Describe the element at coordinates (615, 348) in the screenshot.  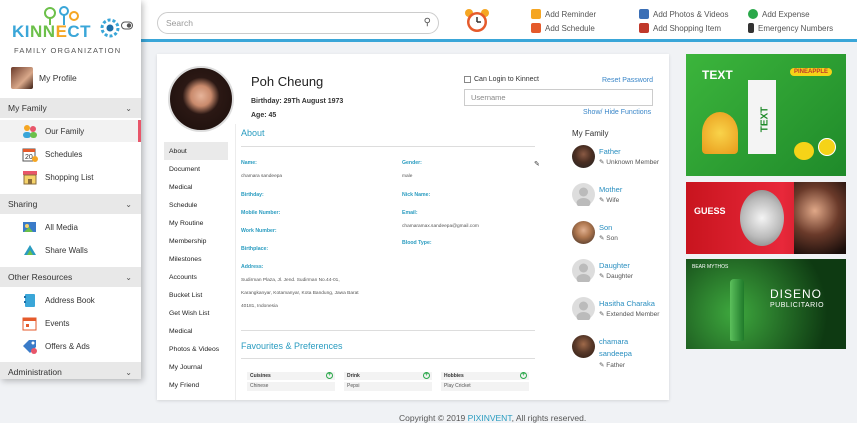
I see `member-name: chamara sandeepa` at that location.